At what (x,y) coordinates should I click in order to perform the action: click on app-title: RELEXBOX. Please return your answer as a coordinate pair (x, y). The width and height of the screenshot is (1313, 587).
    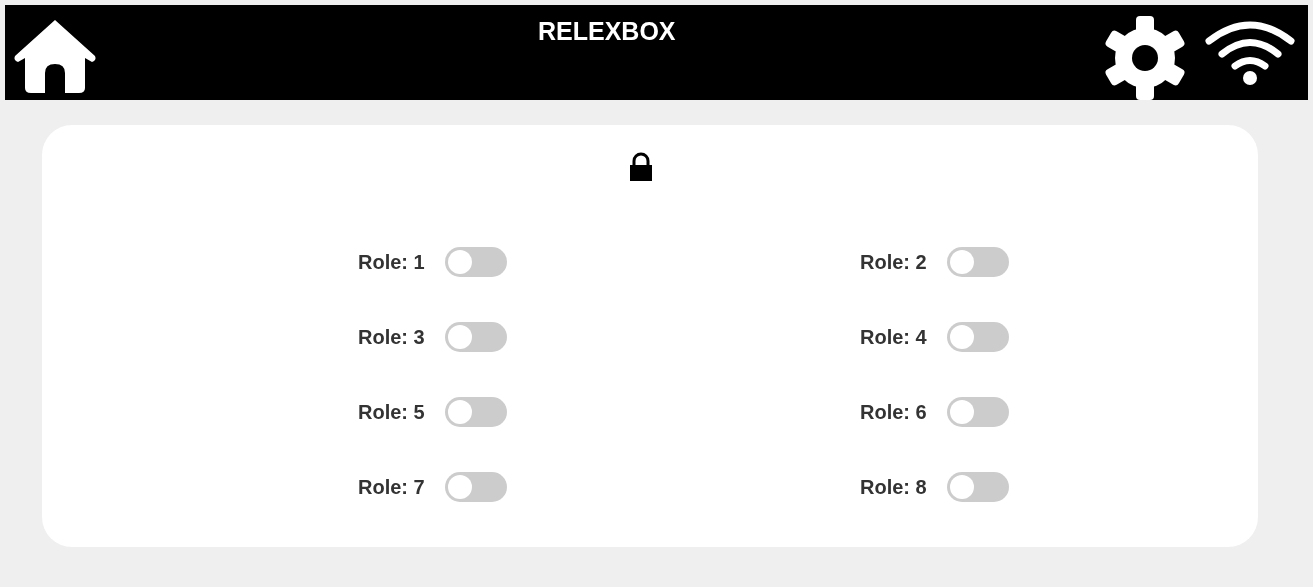
    Looking at the image, I should click on (607, 31).